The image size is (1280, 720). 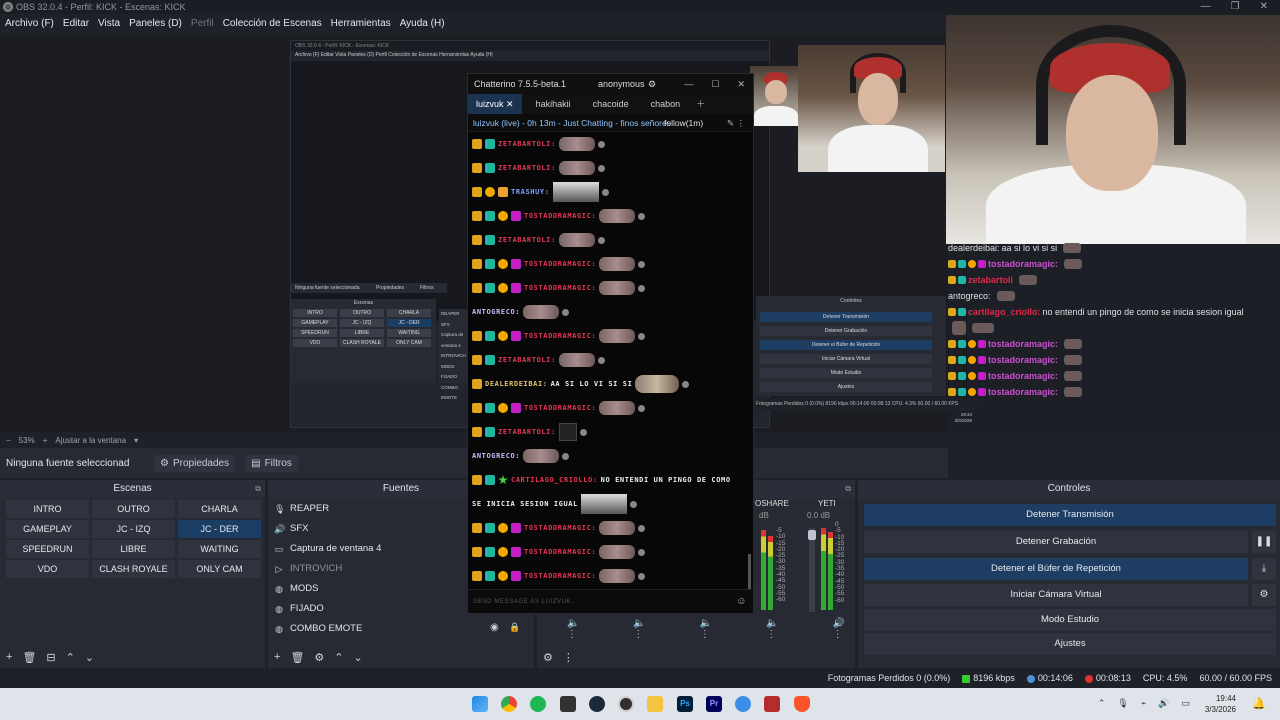 I want to click on scene-jc-der: JC - DER, so click(x=219, y=529).